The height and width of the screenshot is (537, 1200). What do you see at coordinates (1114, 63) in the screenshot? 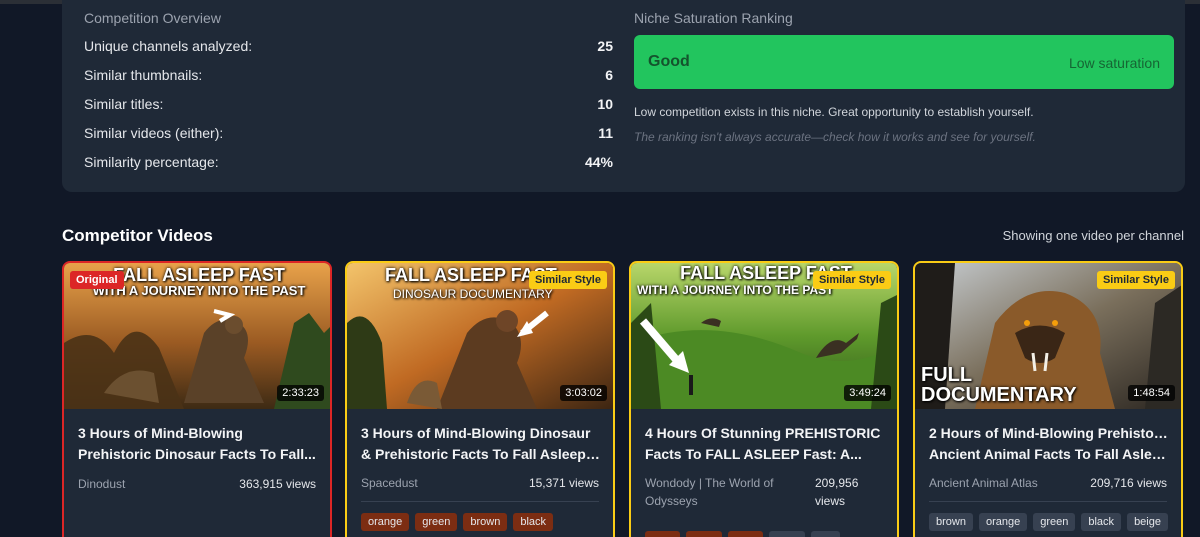
I see `niche-saturation-label: Low saturation` at bounding box center [1114, 63].